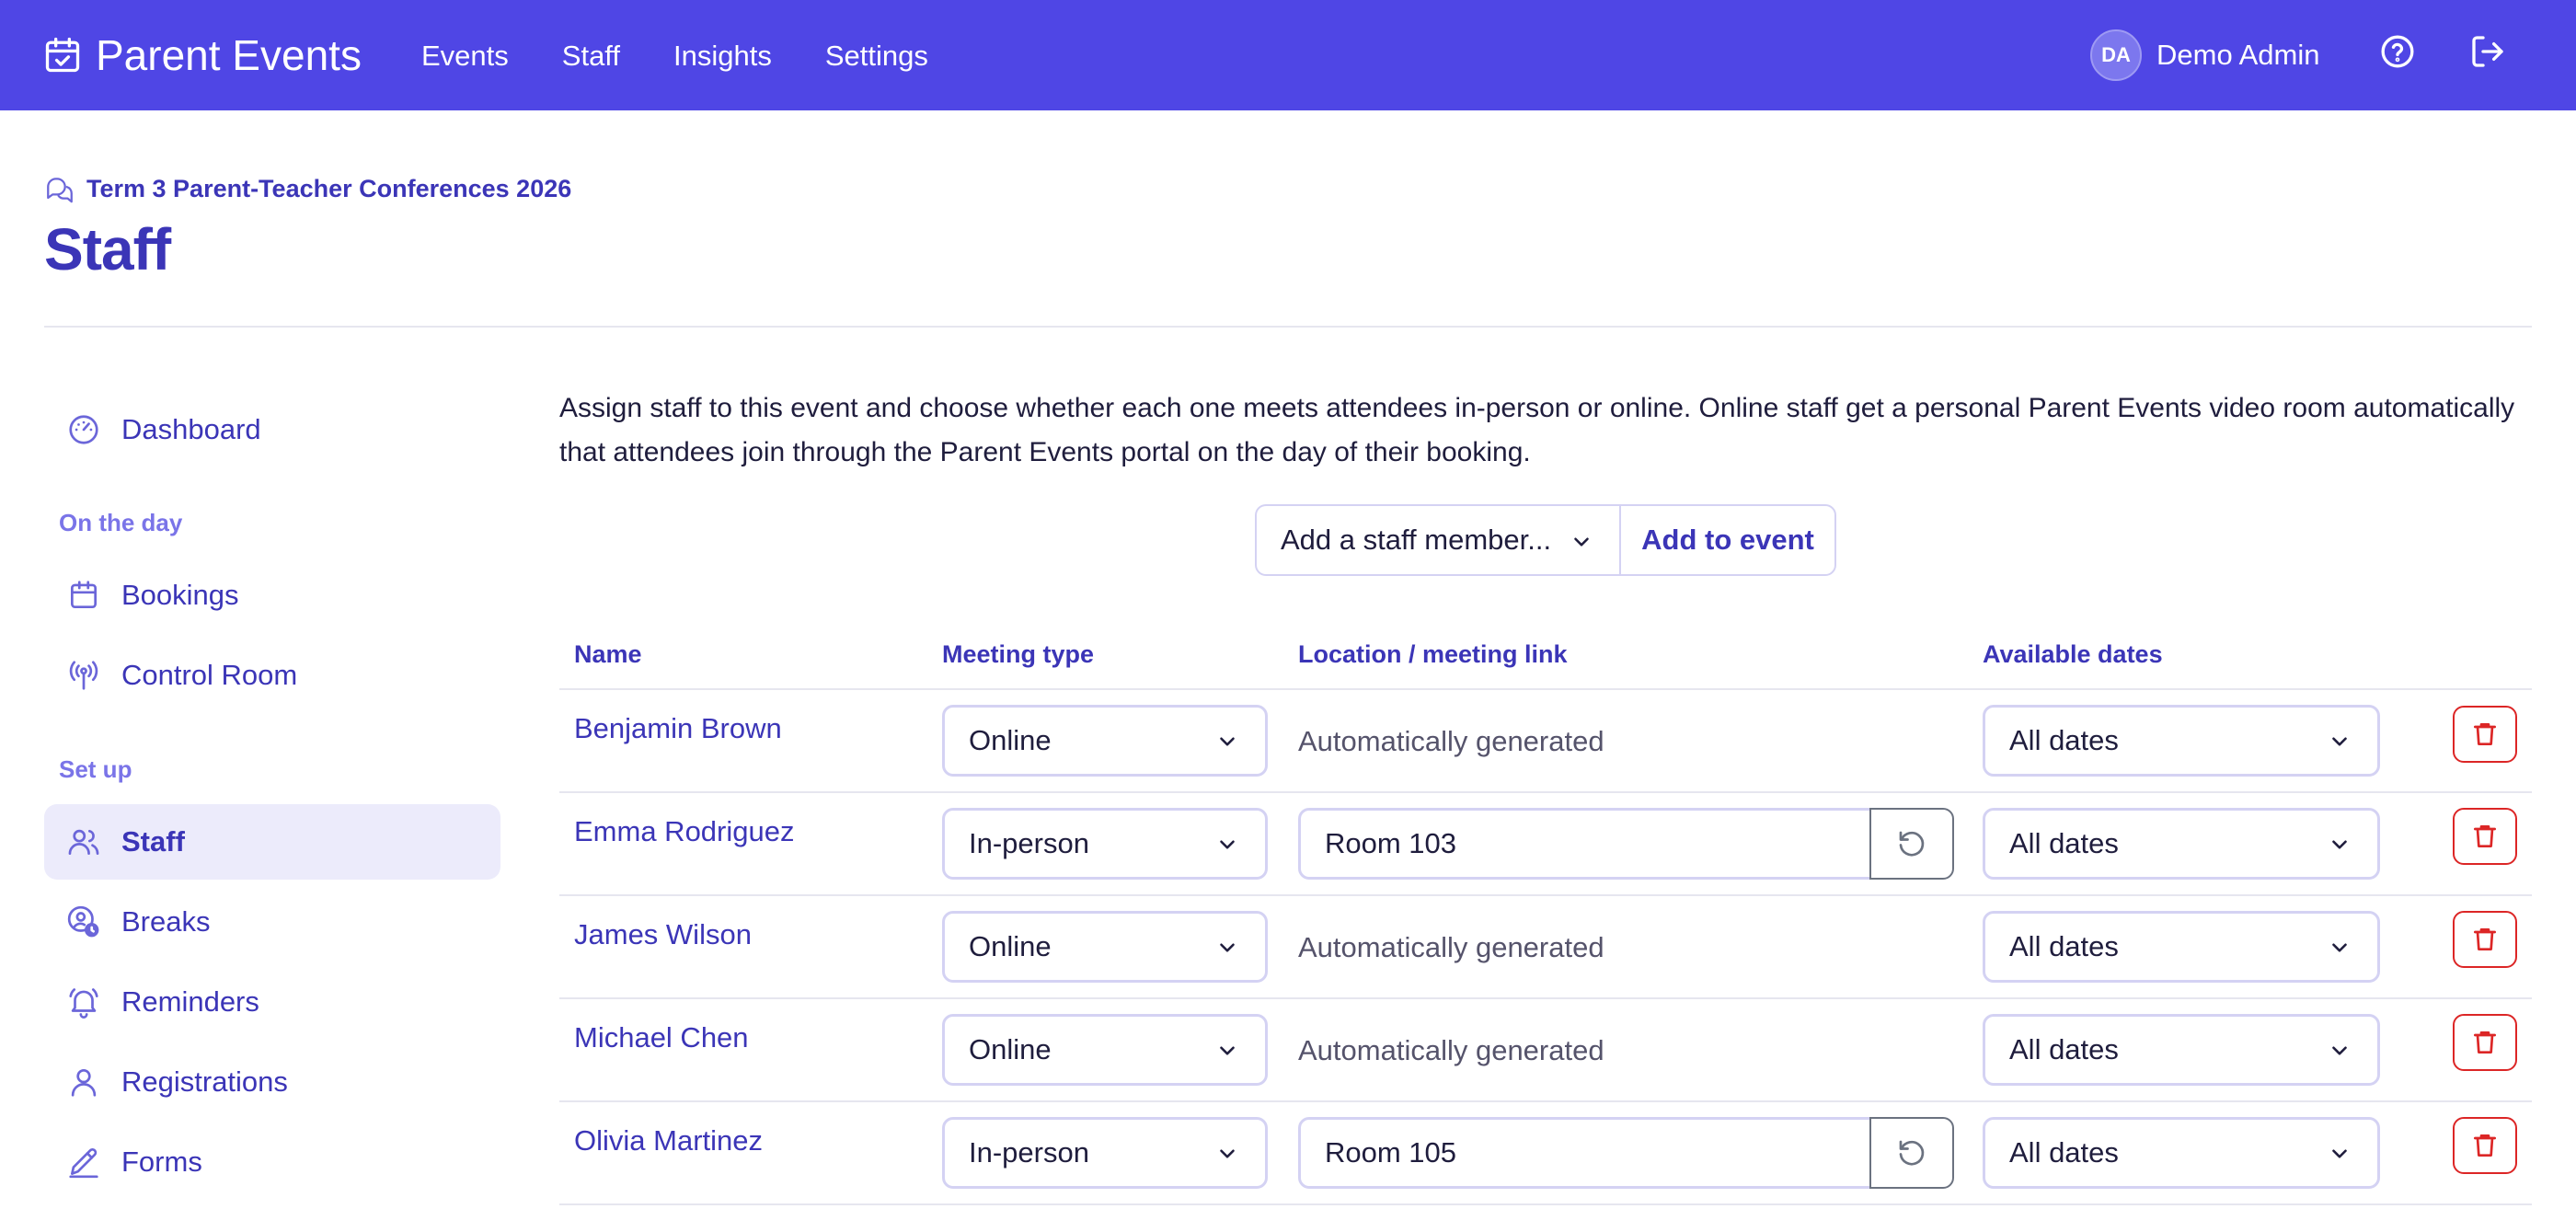 Image resolution: width=2576 pixels, height=1209 pixels. Describe the element at coordinates (83, 675) in the screenshot. I see `broadcast-antenna-icon` at that location.